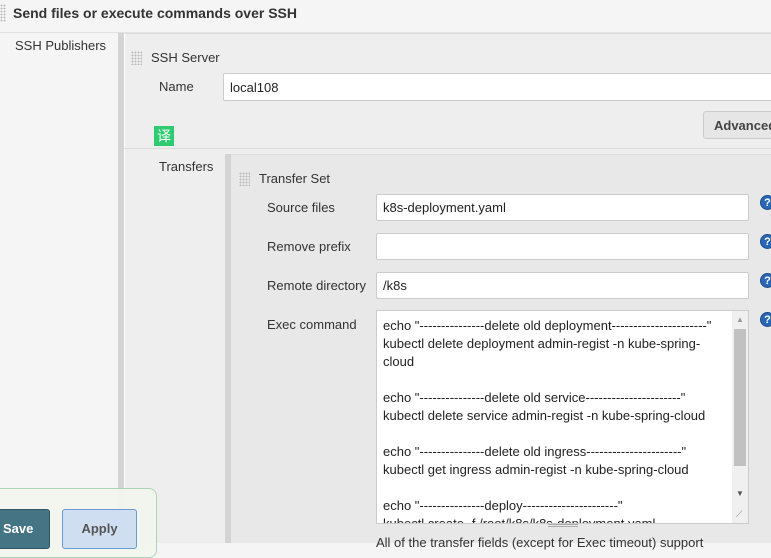 This screenshot has width=771, height=558. I want to click on ssh-publishers-label: SSH Publishers, so click(61, 45).